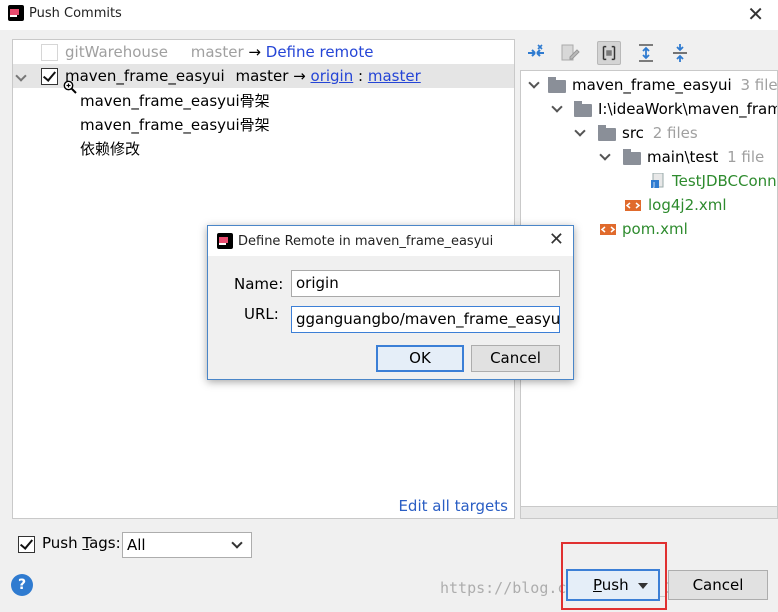 The image size is (778, 612). Describe the element at coordinates (116, 52) in the screenshot. I see `repo-name: gitWarehouse` at that location.